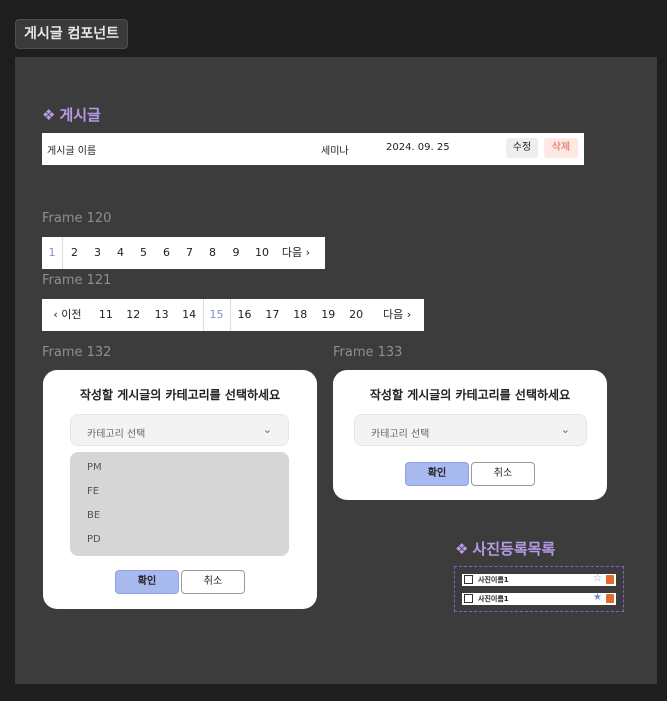  Describe the element at coordinates (514, 549) in the screenshot. I see `photo-section-title-text: 사진등록목록` at that location.